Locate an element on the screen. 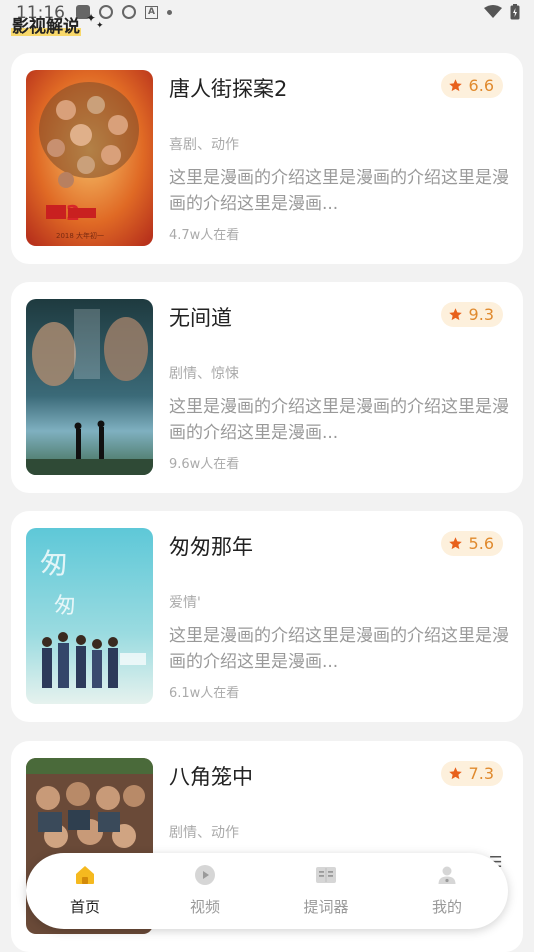  nav-label-teleprompter: 提词器 is located at coordinates (326, 907).